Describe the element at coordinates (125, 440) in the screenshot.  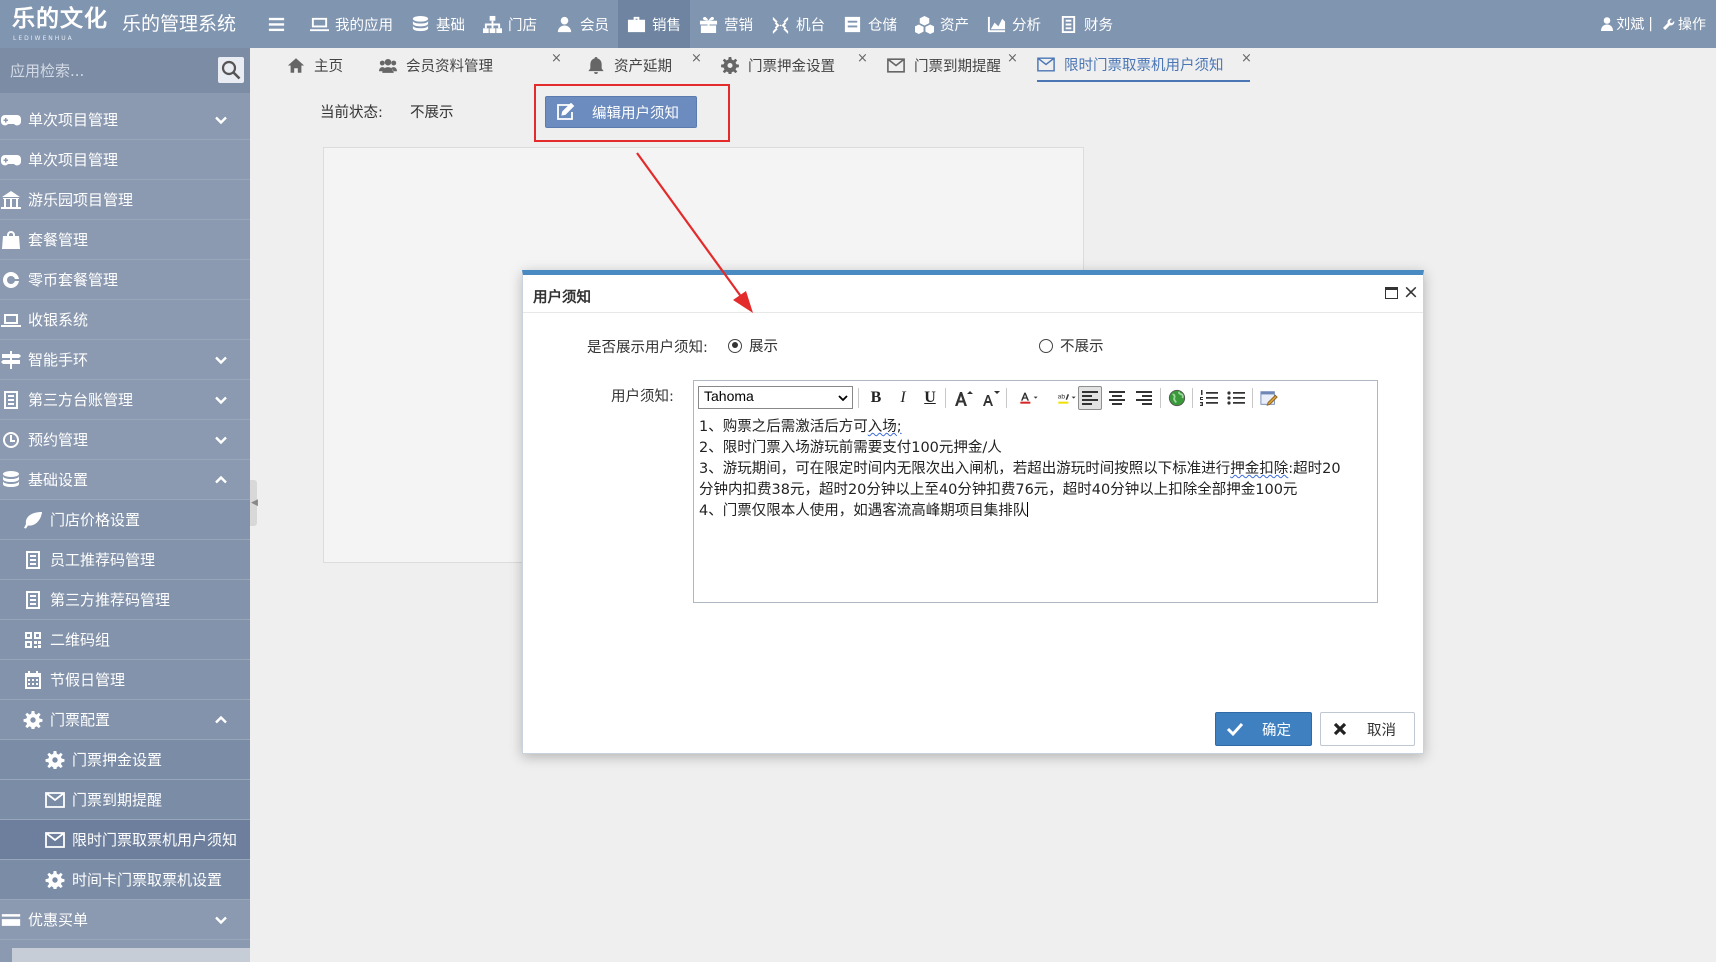
I see `sidebar-item-reservation: 预约管理` at that location.